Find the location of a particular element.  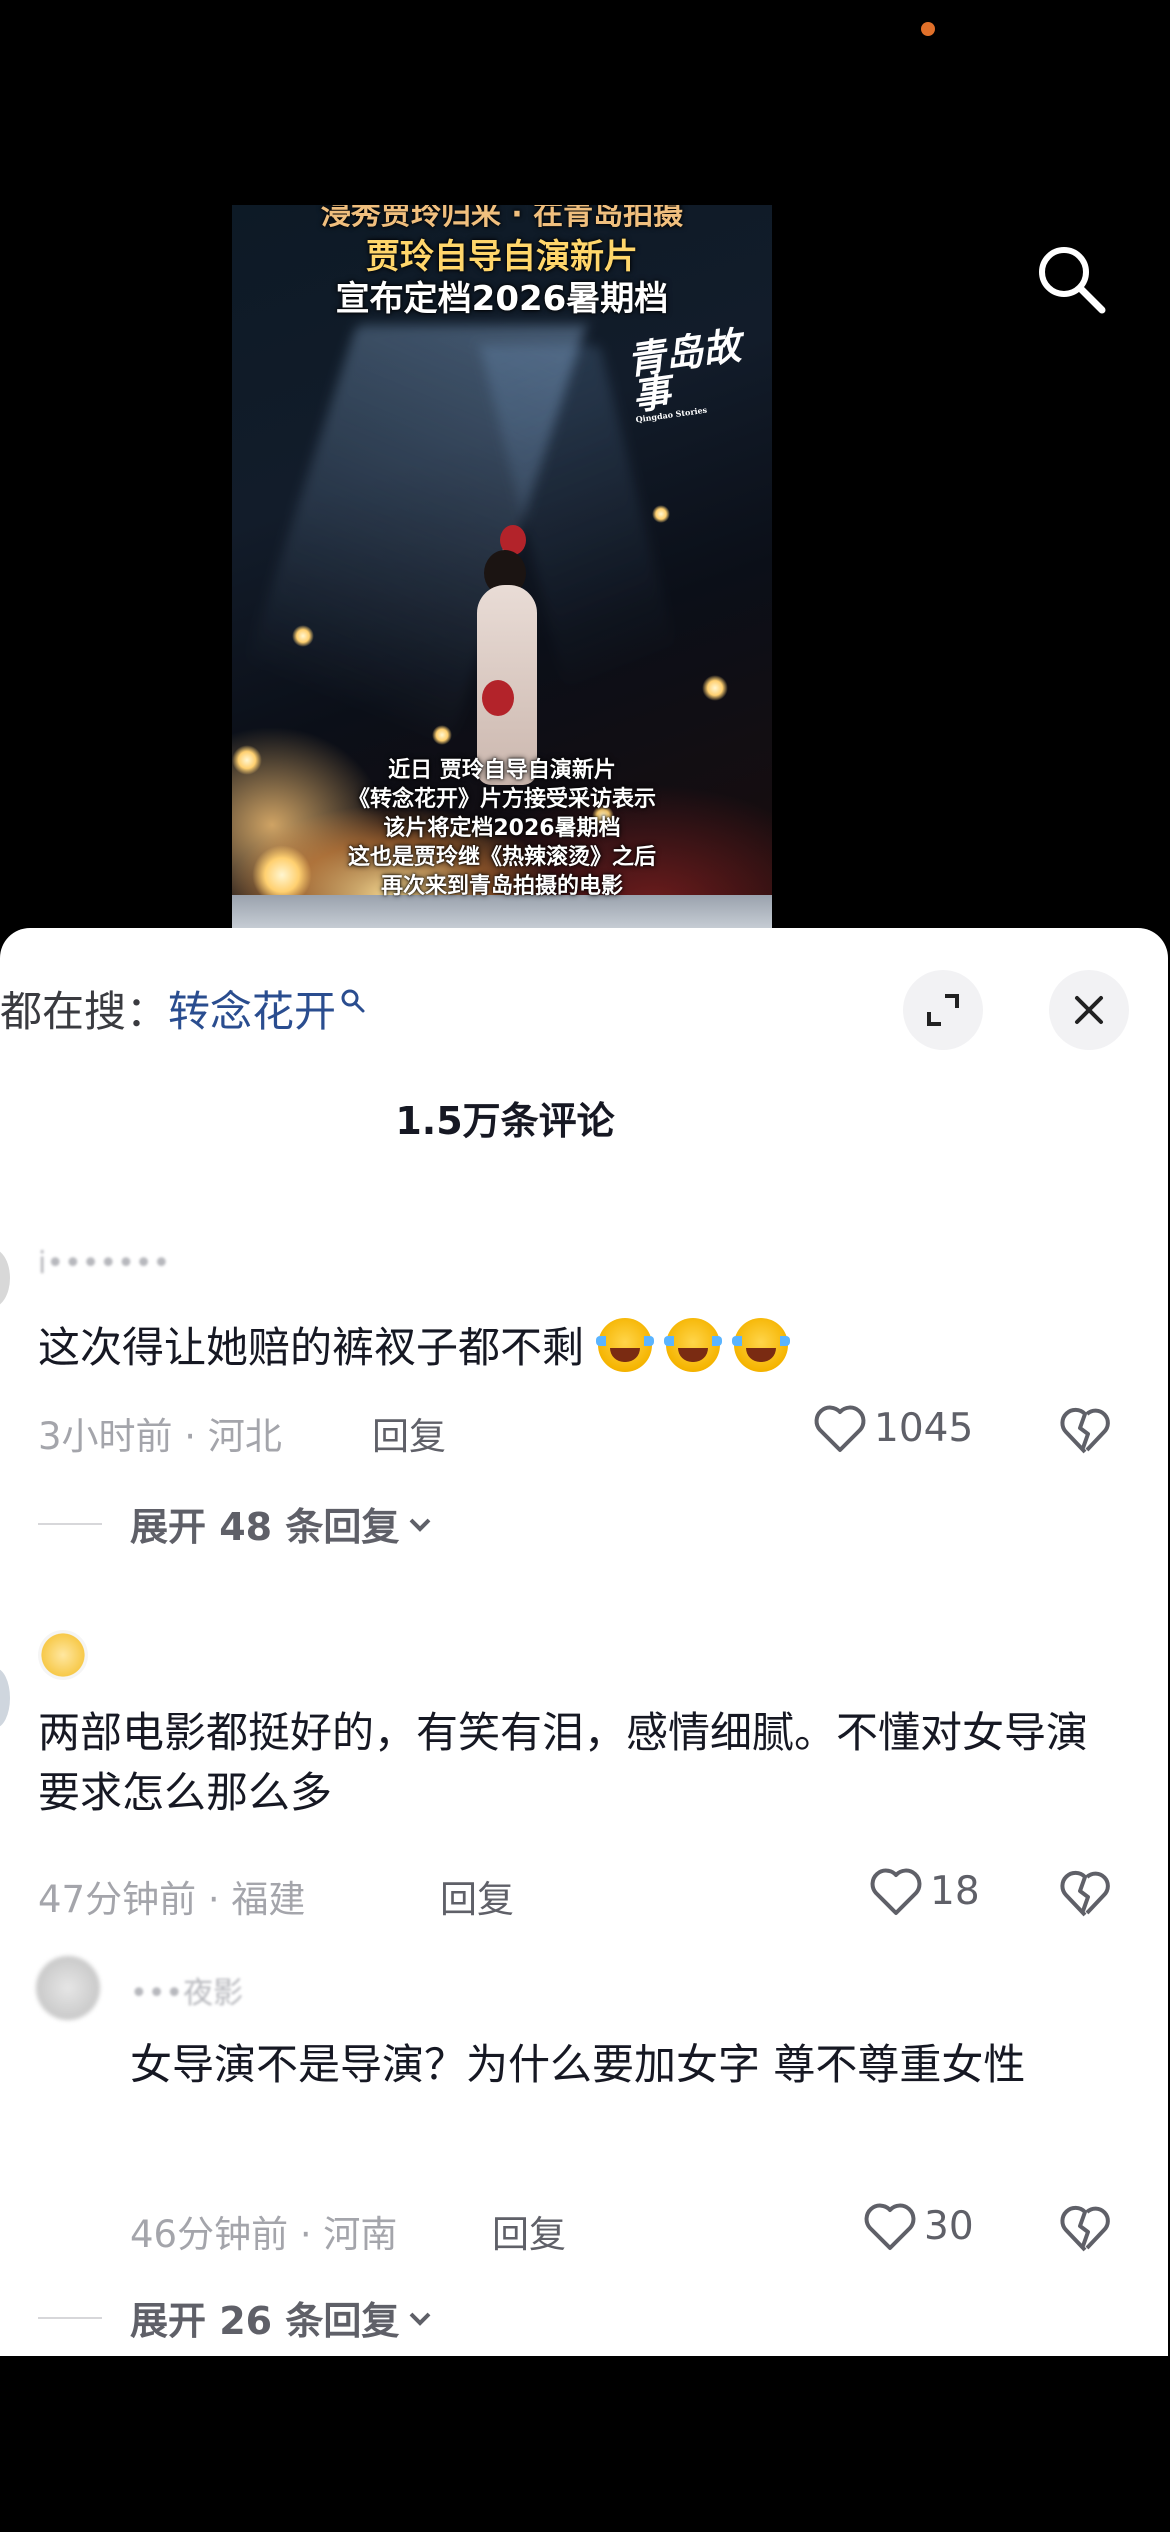

like-count: 30 is located at coordinates (949, 2226).